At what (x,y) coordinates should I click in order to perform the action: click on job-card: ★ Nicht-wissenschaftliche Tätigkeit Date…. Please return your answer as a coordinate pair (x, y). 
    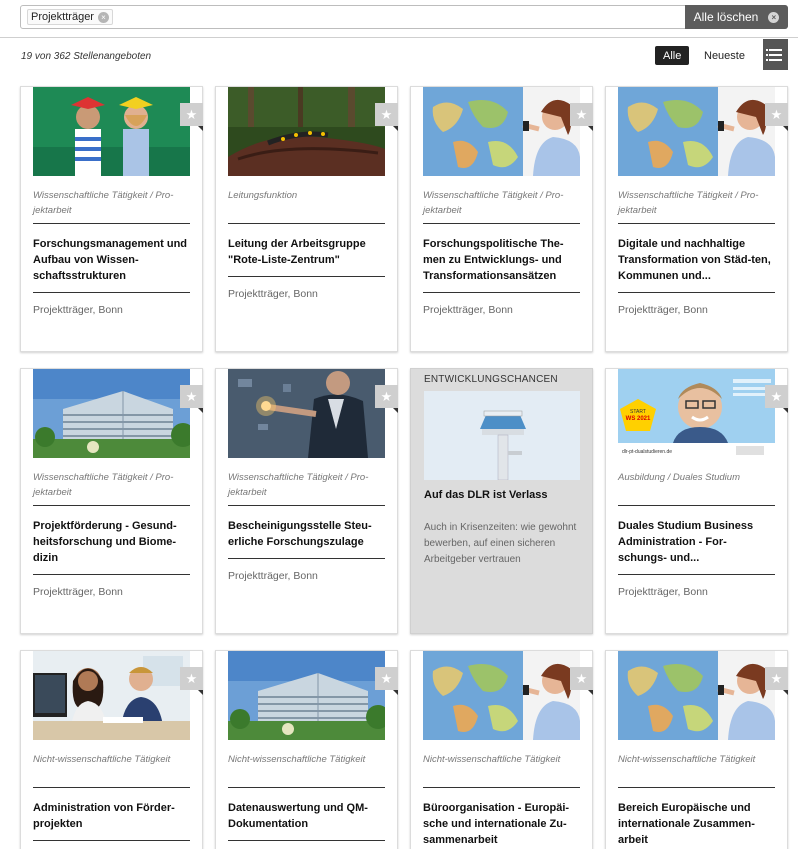
    Looking at the image, I should click on (306, 749).